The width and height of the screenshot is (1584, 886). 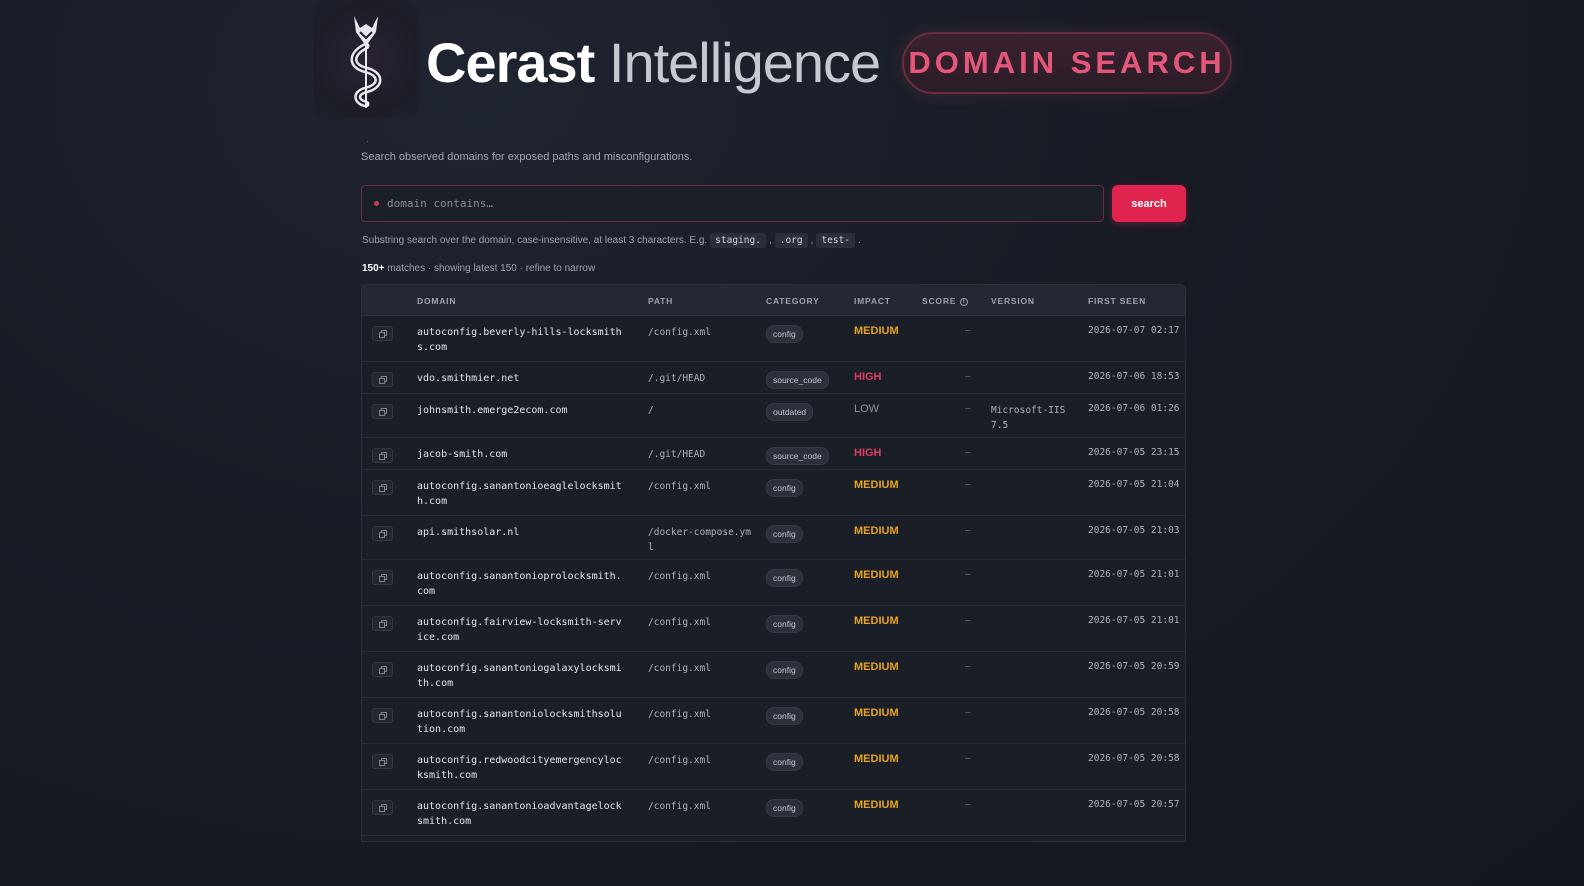 I want to click on info-icon: i, so click(x=964, y=301).